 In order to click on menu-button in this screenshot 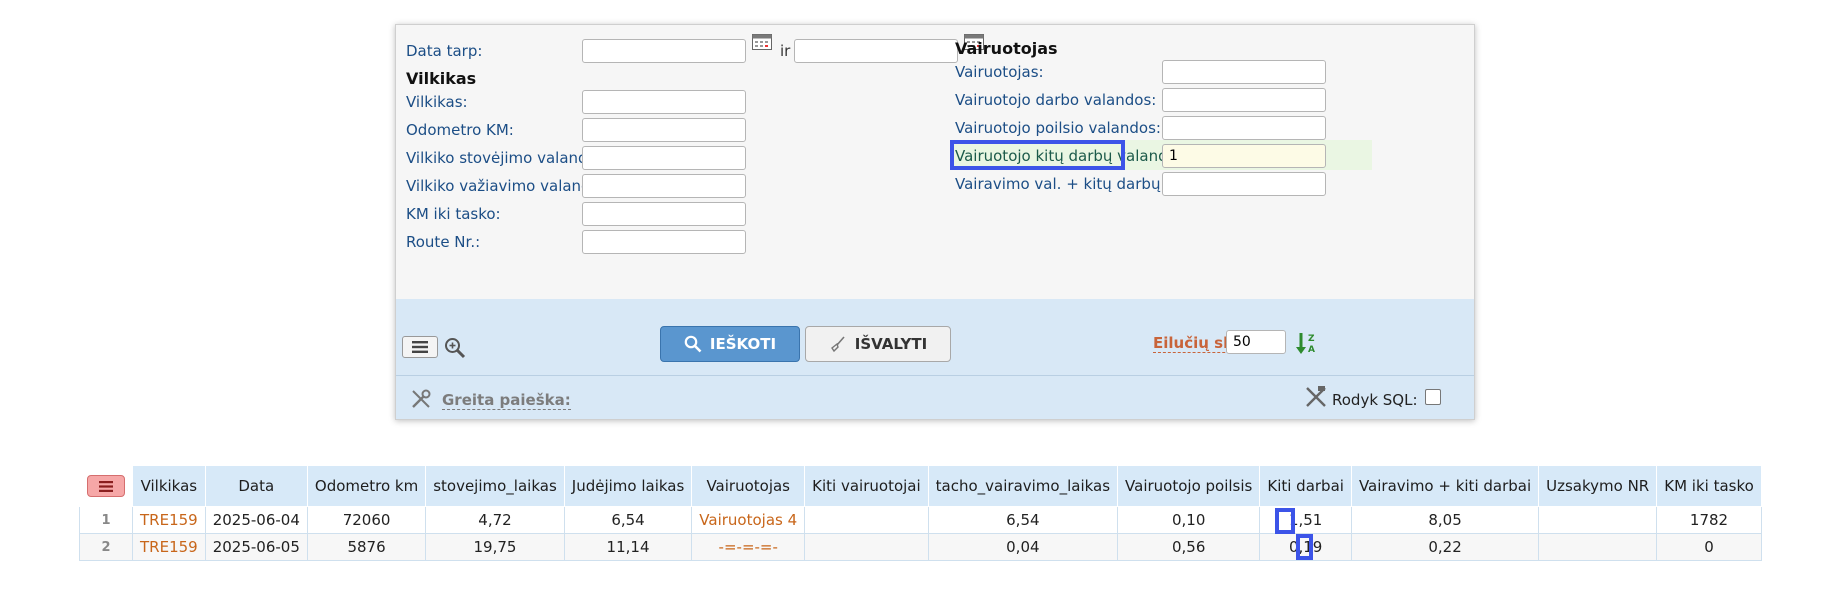, I will do `click(420, 347)`.